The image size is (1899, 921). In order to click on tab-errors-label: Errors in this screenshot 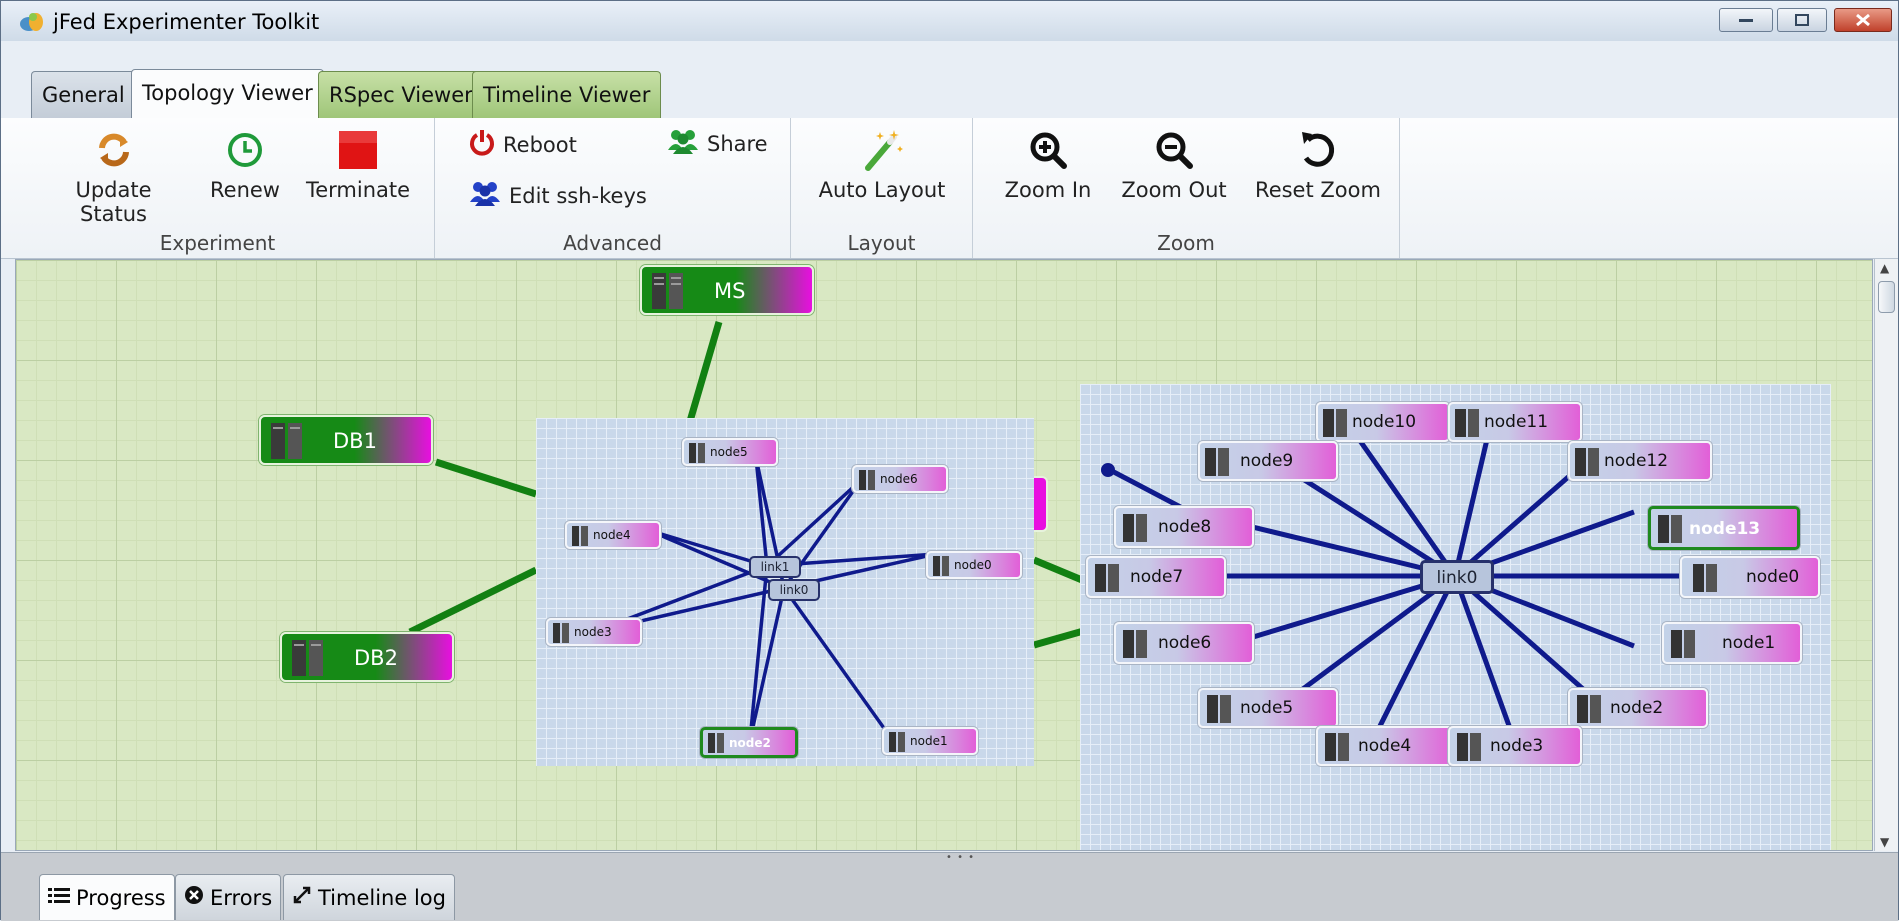, I will do `click(241, 897)`.